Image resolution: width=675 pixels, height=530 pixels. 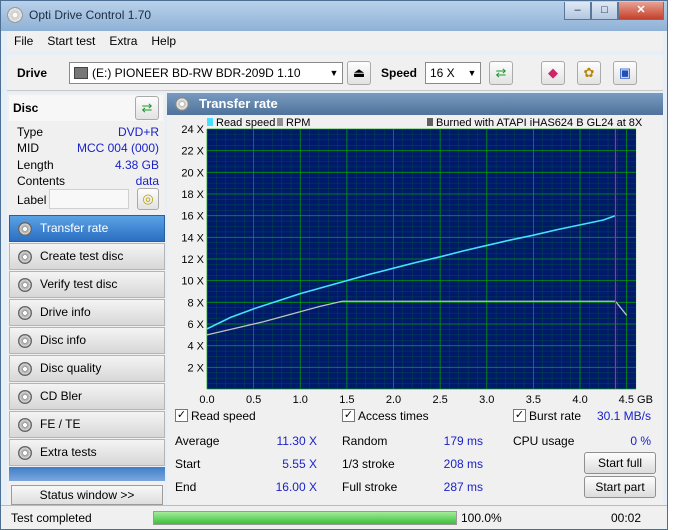 I want to click on x-tick-label: 0.0, so click(x=206, y=399).